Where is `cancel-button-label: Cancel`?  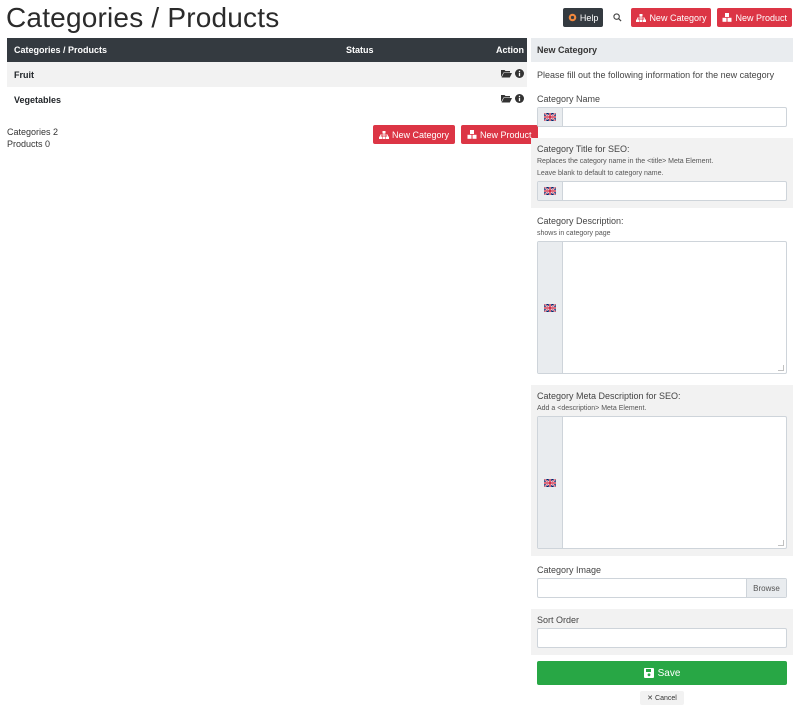
cancel-button-label: Cancel is located at coordinates (666, 698).